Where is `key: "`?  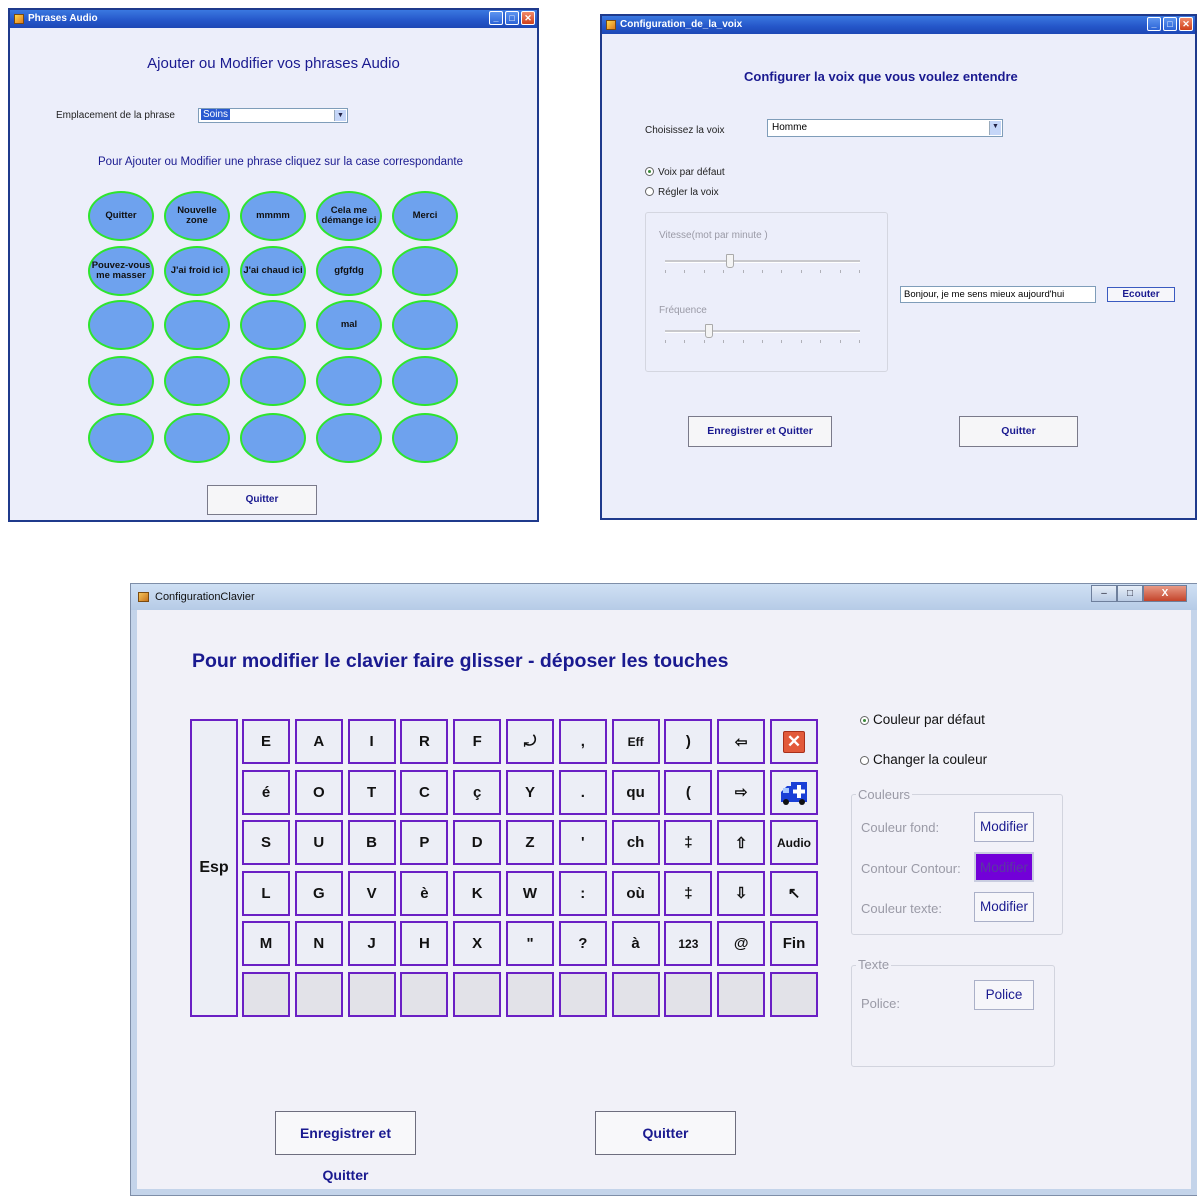 key: " is located at coordinates (530, 944).